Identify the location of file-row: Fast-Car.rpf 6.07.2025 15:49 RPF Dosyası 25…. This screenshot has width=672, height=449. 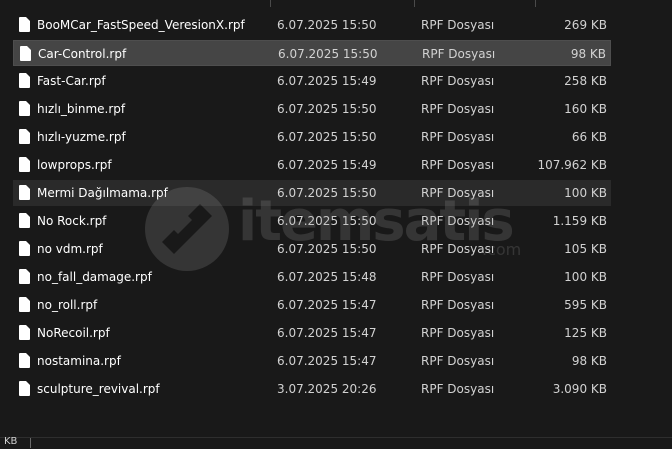
(312, 81).